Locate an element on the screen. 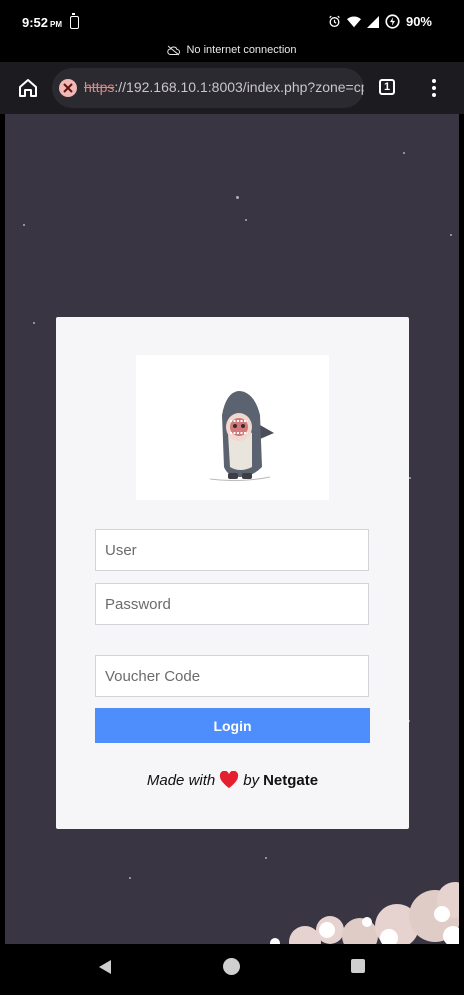 This screenshot has width=464, height=995. recent-apps-button is located at coordinates (358, 966).